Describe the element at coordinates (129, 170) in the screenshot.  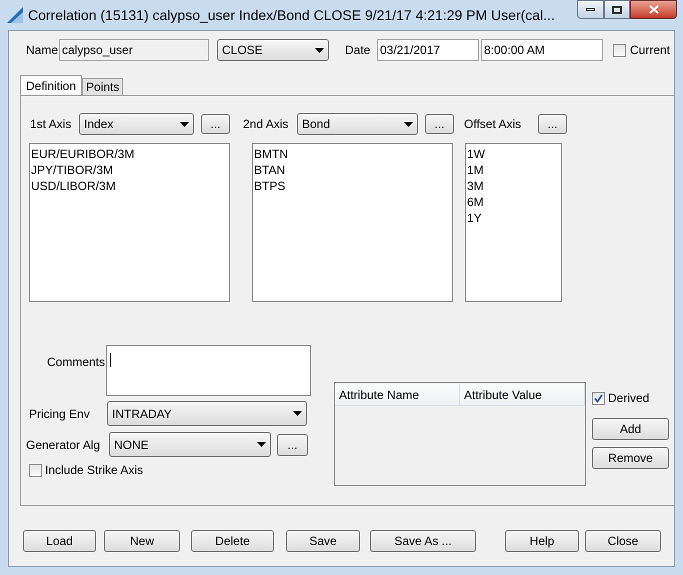
I see `list-item: JPY/TIBOR/3M` at that location.